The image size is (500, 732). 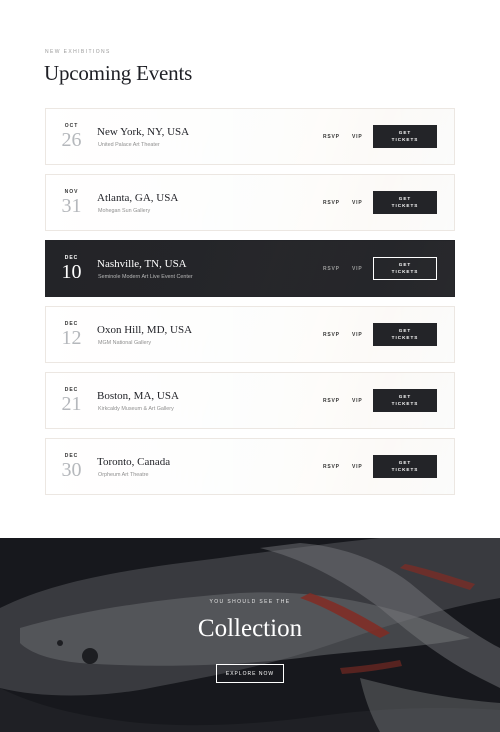 I want to click on event-date: OCT 26, so click(x=71, y=136).